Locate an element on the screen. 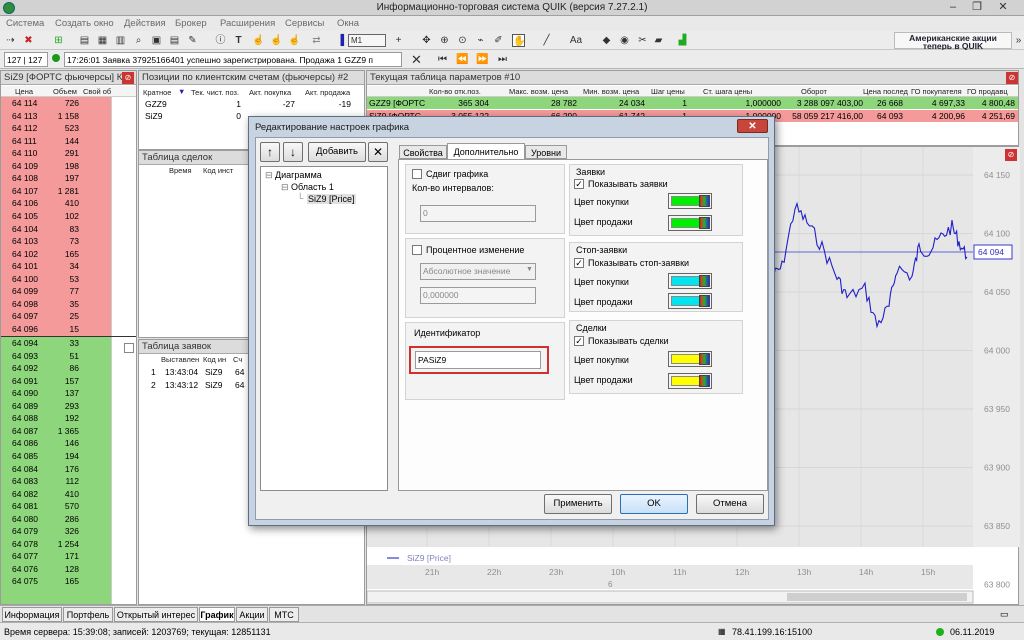 The height and width of the screenshot is (640, 1024). order-2-code: SiZ9 is located at coordinates (213, 385).